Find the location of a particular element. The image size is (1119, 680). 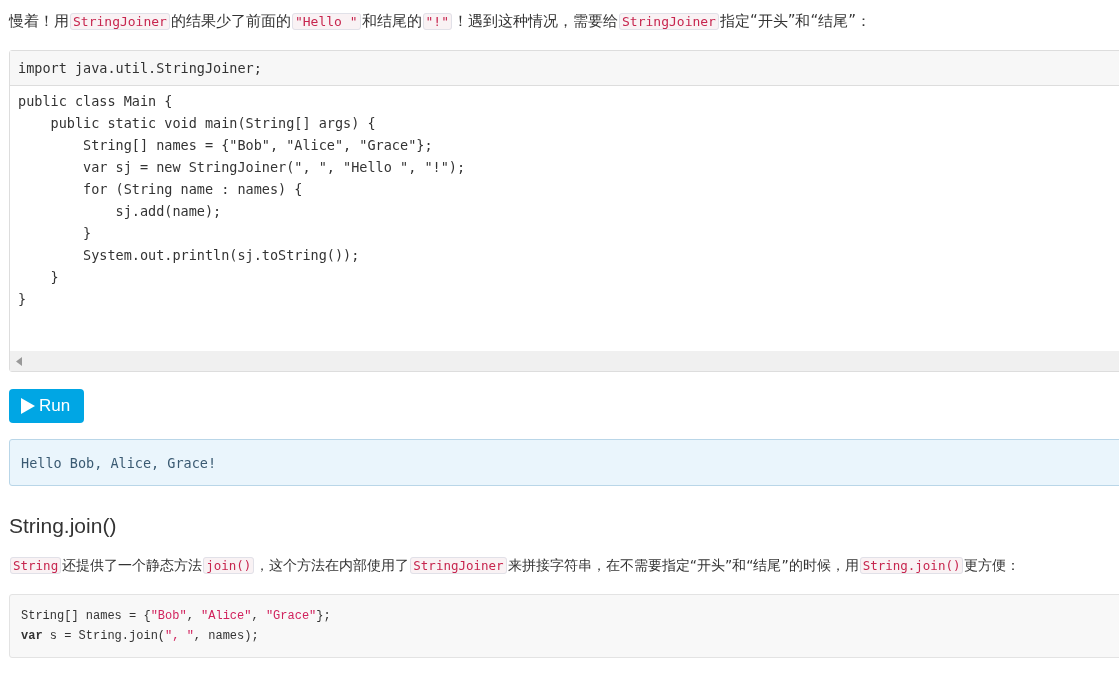

code-line: for (String name : names) { is located at coordinates (193, 189).